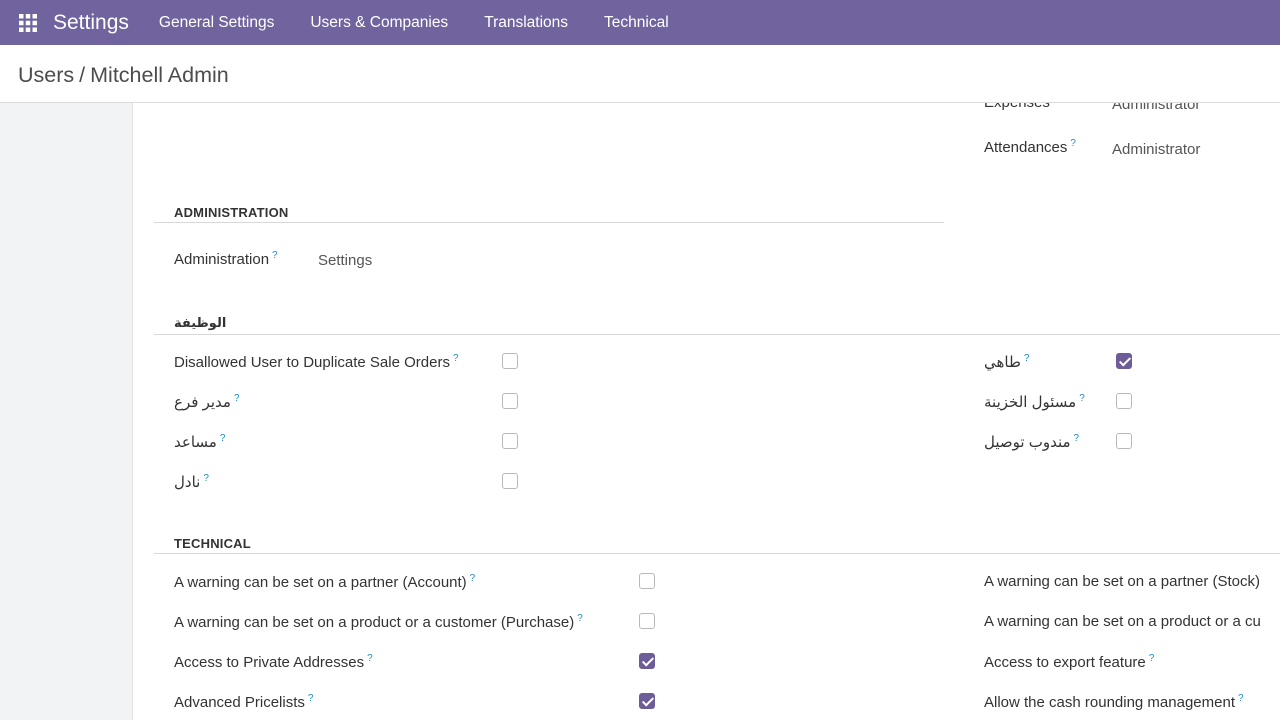 The width and height of the screenshot is (1280, 720). I want to click on app-title: Settings, so click(91, 23).